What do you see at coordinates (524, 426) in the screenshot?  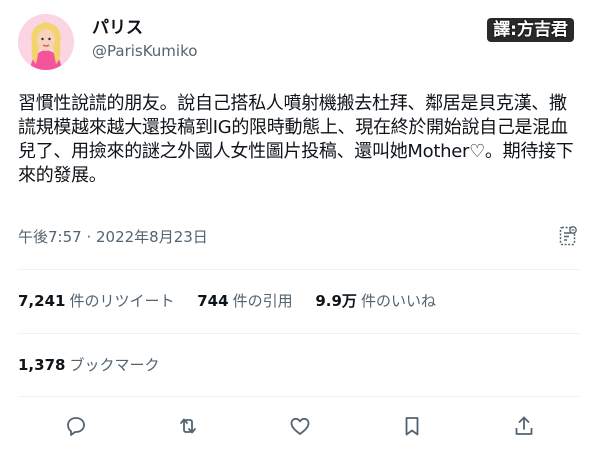 I see `share-icon` at bounding box center [524, 426].